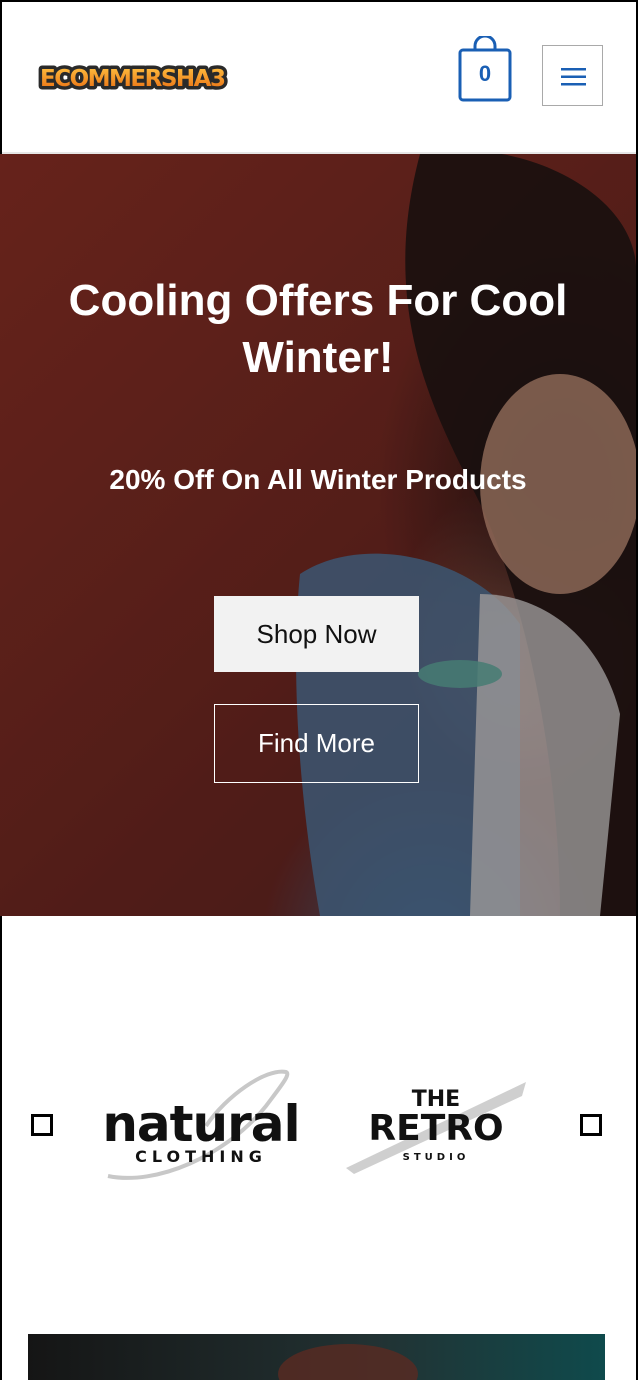  I want to click on svg-text: RETRO, so click(435, 1128).